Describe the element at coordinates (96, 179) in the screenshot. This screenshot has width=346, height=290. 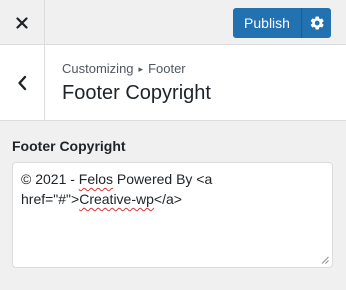
I see `textarea-text-misspelled: Felos` at that location.